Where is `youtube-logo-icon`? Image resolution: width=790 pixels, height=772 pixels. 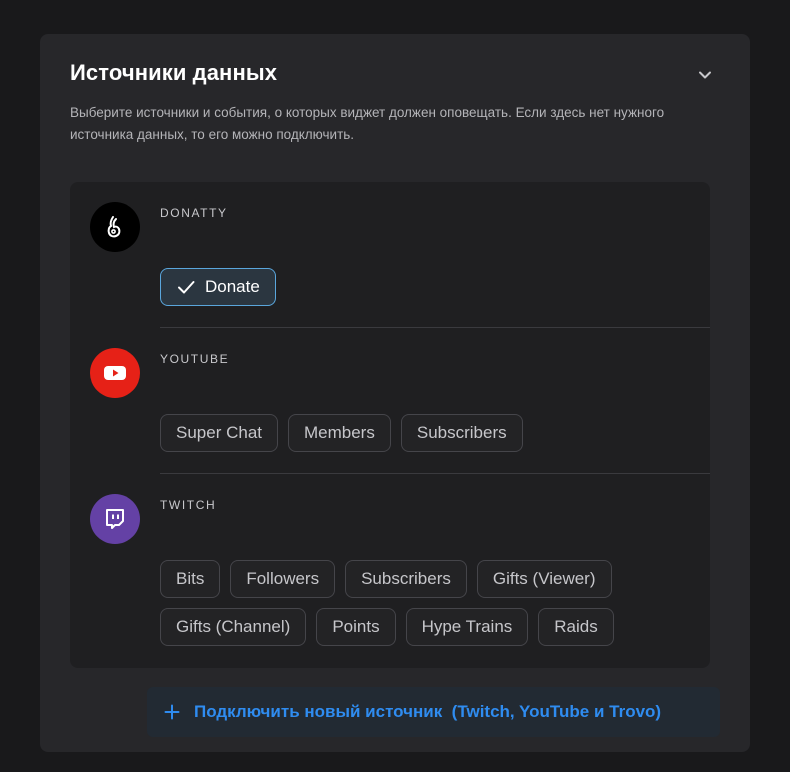 youtube-logo-icon is located at coordinates (115, 373).